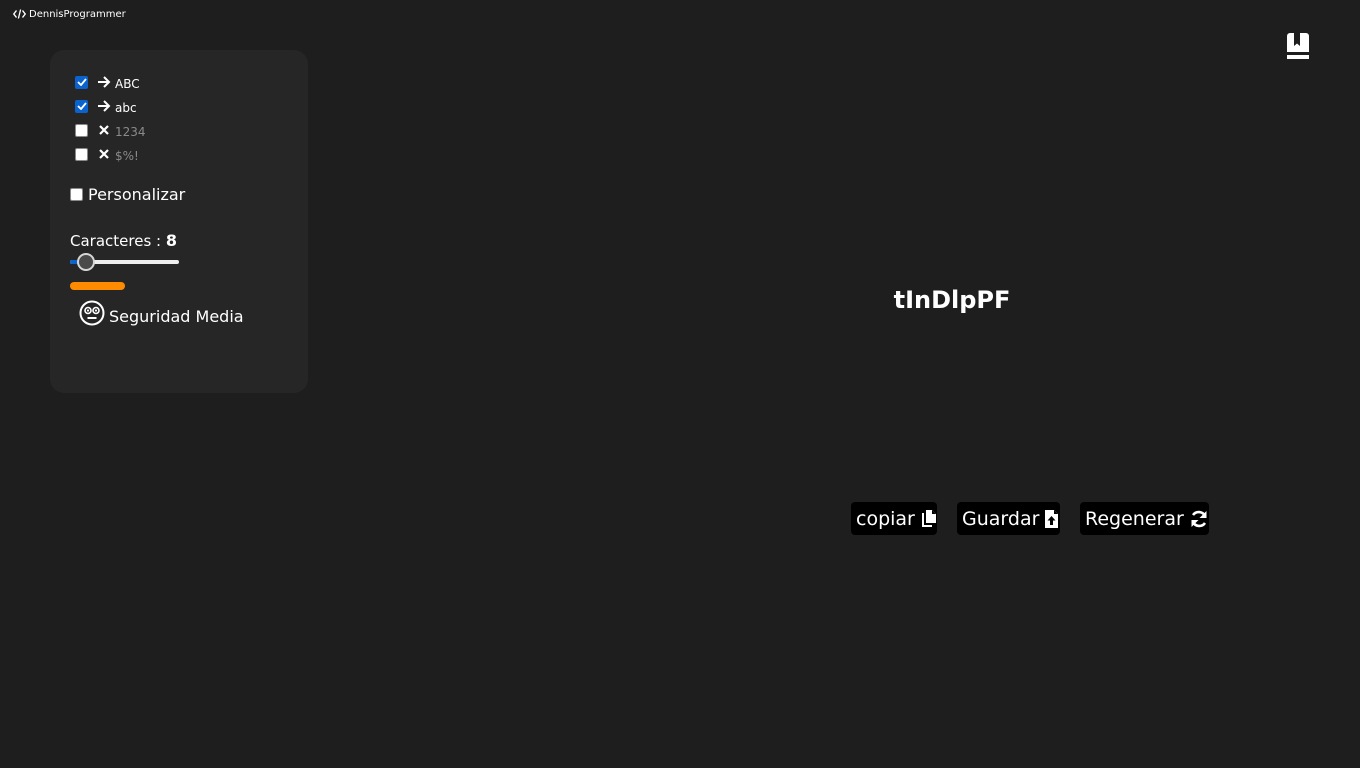 Image resolution: width=1360 pixels, height=768 pixels. What do you see at coordinates (1298, 46) in the screenshot?
I see `bookmark-icon` at bounding box center [1298, 46].